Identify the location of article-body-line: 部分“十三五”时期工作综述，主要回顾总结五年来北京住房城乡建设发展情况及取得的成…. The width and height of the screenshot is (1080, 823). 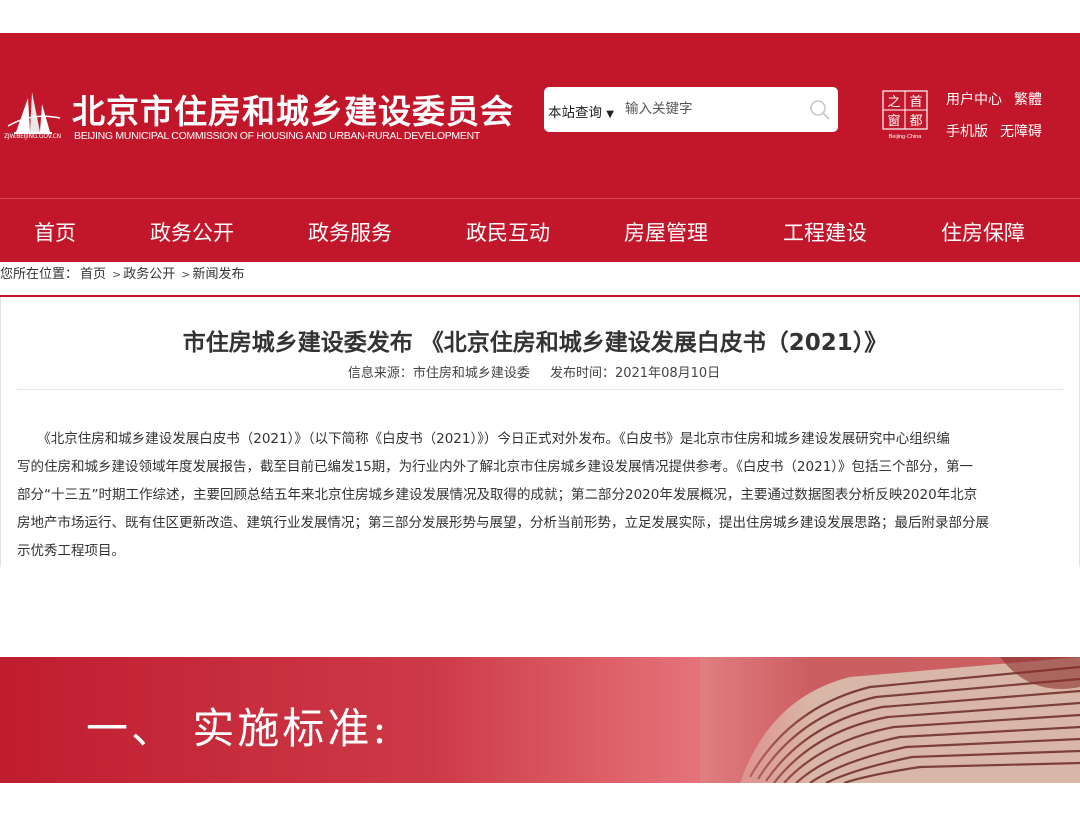
(497, 495).